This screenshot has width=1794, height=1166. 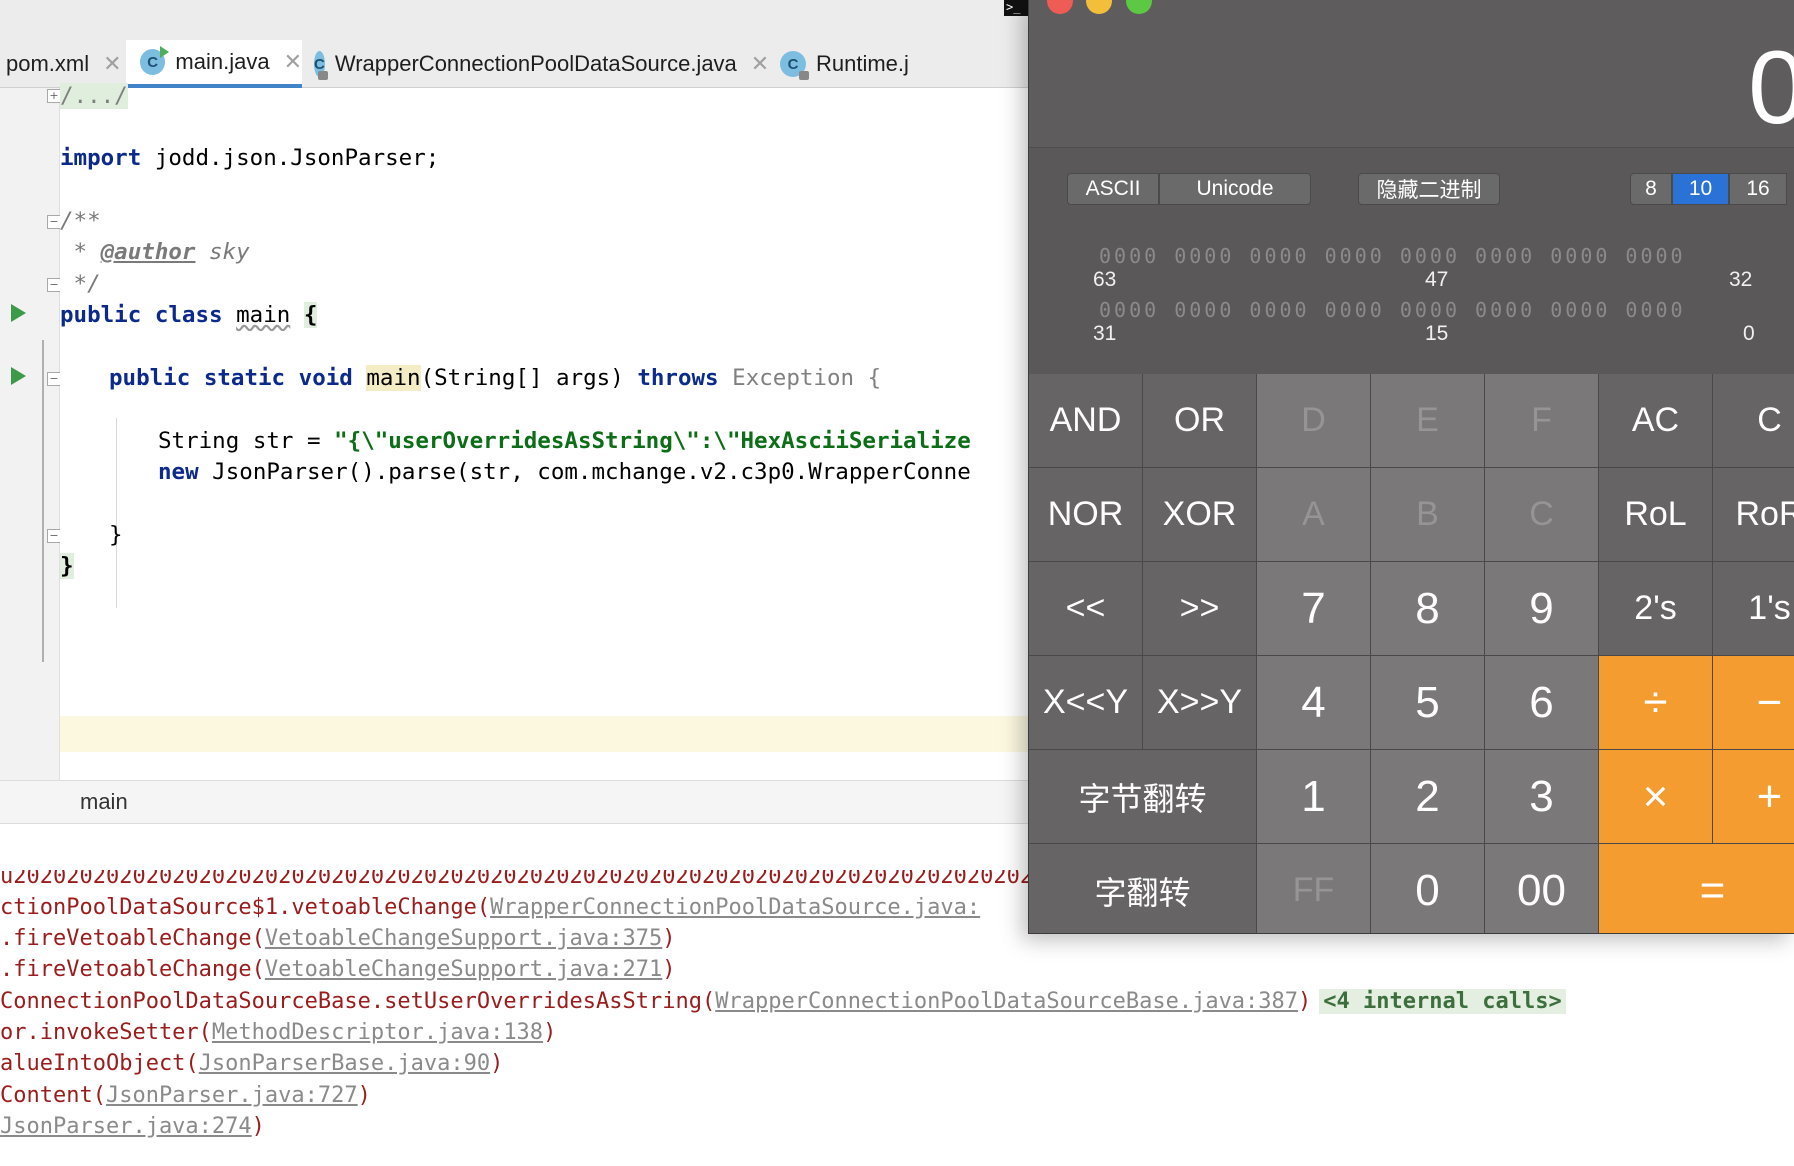 What do you see at coordinates (541, 64) in the screenshot?
I see `tab-wrapper-connection-pool-datasource: C WrapperConnectionPoolDataSource.java ✕` at bounding box center [541, 64].